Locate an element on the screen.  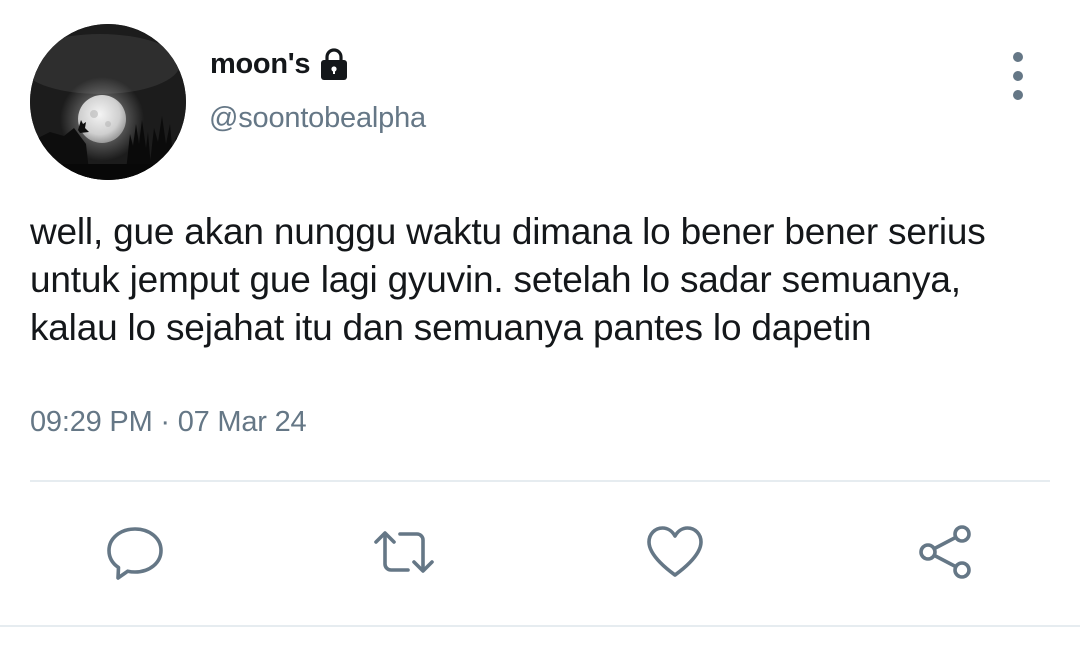
avatar is located at coordinates (108, 102).